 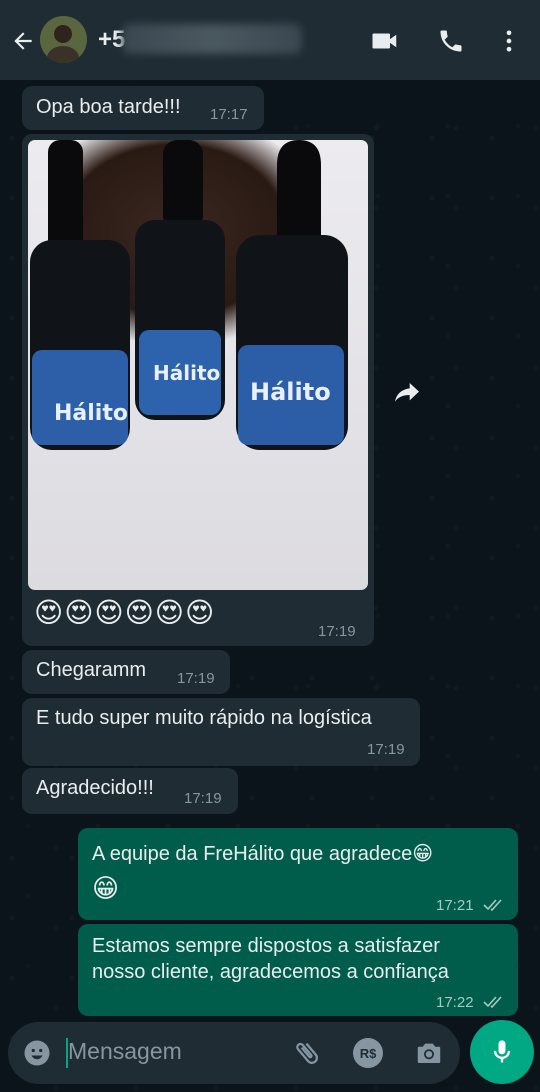 What do you see at coordinates (292, 295) in the screenshot?
I see `bottle-right: Hálito` at bounding box center [292, 295].